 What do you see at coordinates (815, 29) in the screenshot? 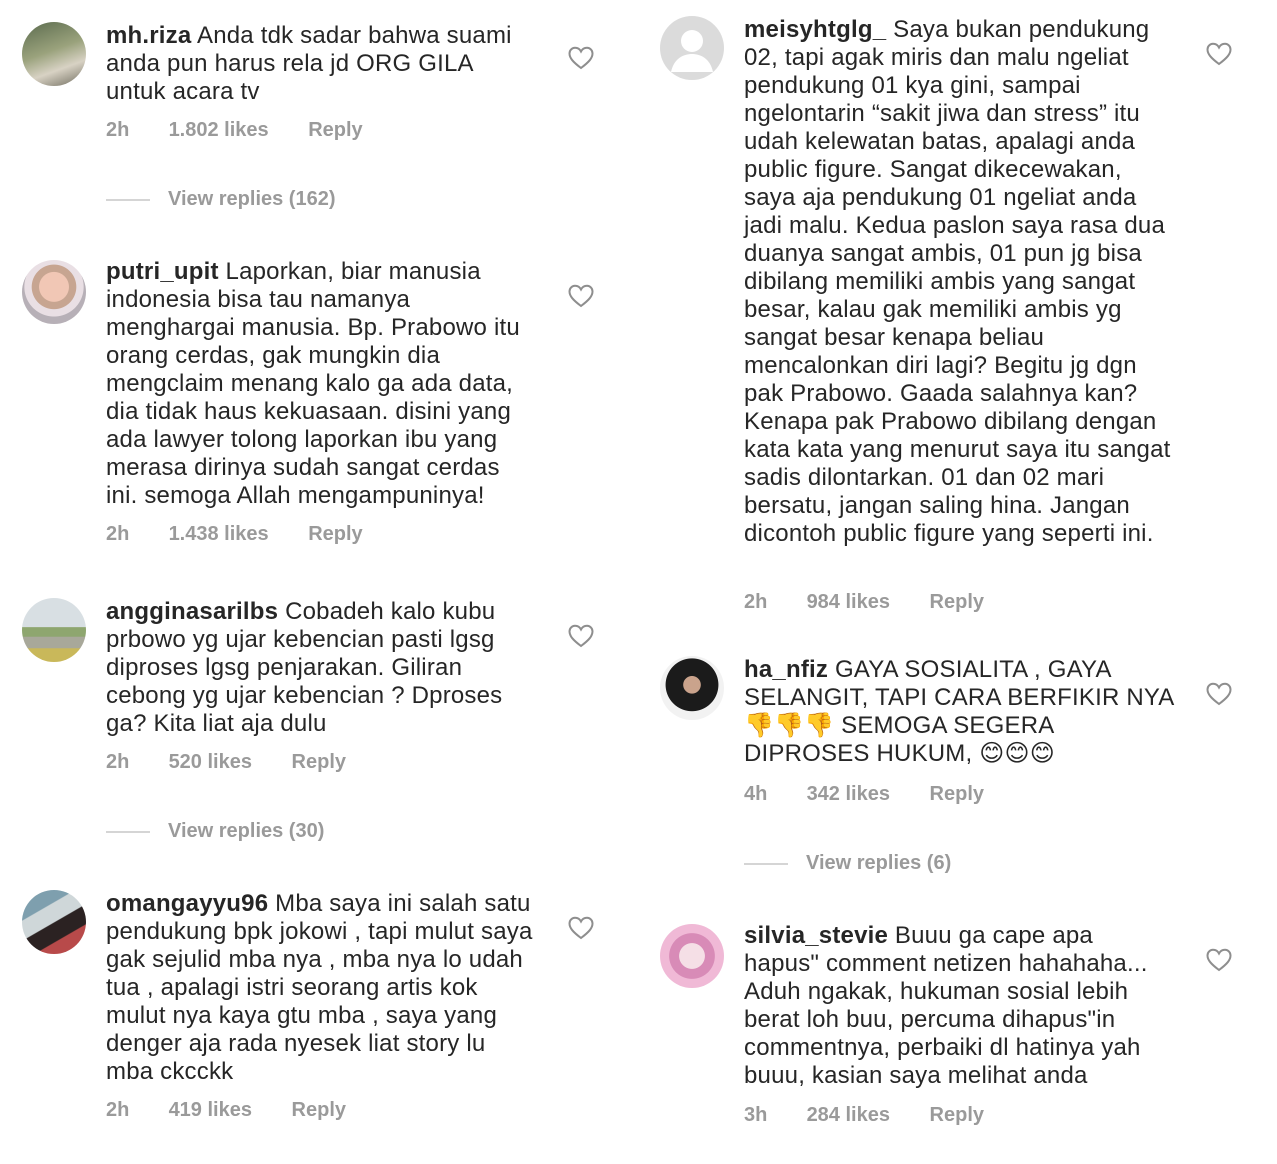
I see `comment-username: meisyhtglg_` at bounding box center [815, 29].